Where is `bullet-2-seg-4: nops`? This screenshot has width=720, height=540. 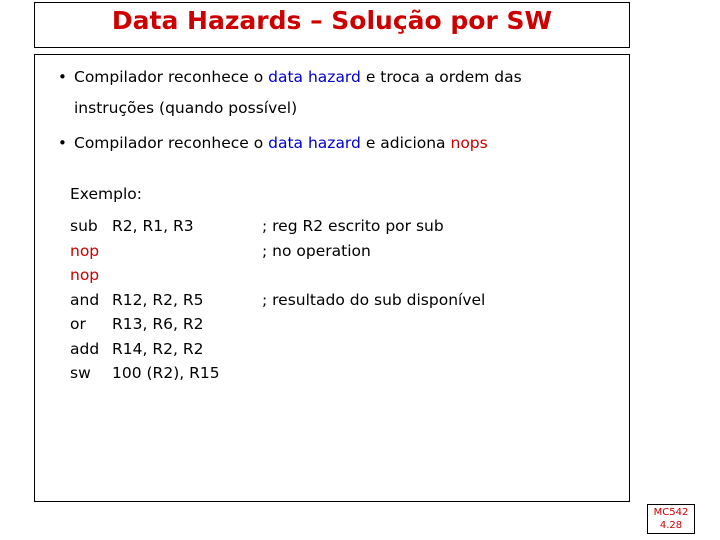 bullet-2-seg-4: nops is located at coordinates (469, 142).